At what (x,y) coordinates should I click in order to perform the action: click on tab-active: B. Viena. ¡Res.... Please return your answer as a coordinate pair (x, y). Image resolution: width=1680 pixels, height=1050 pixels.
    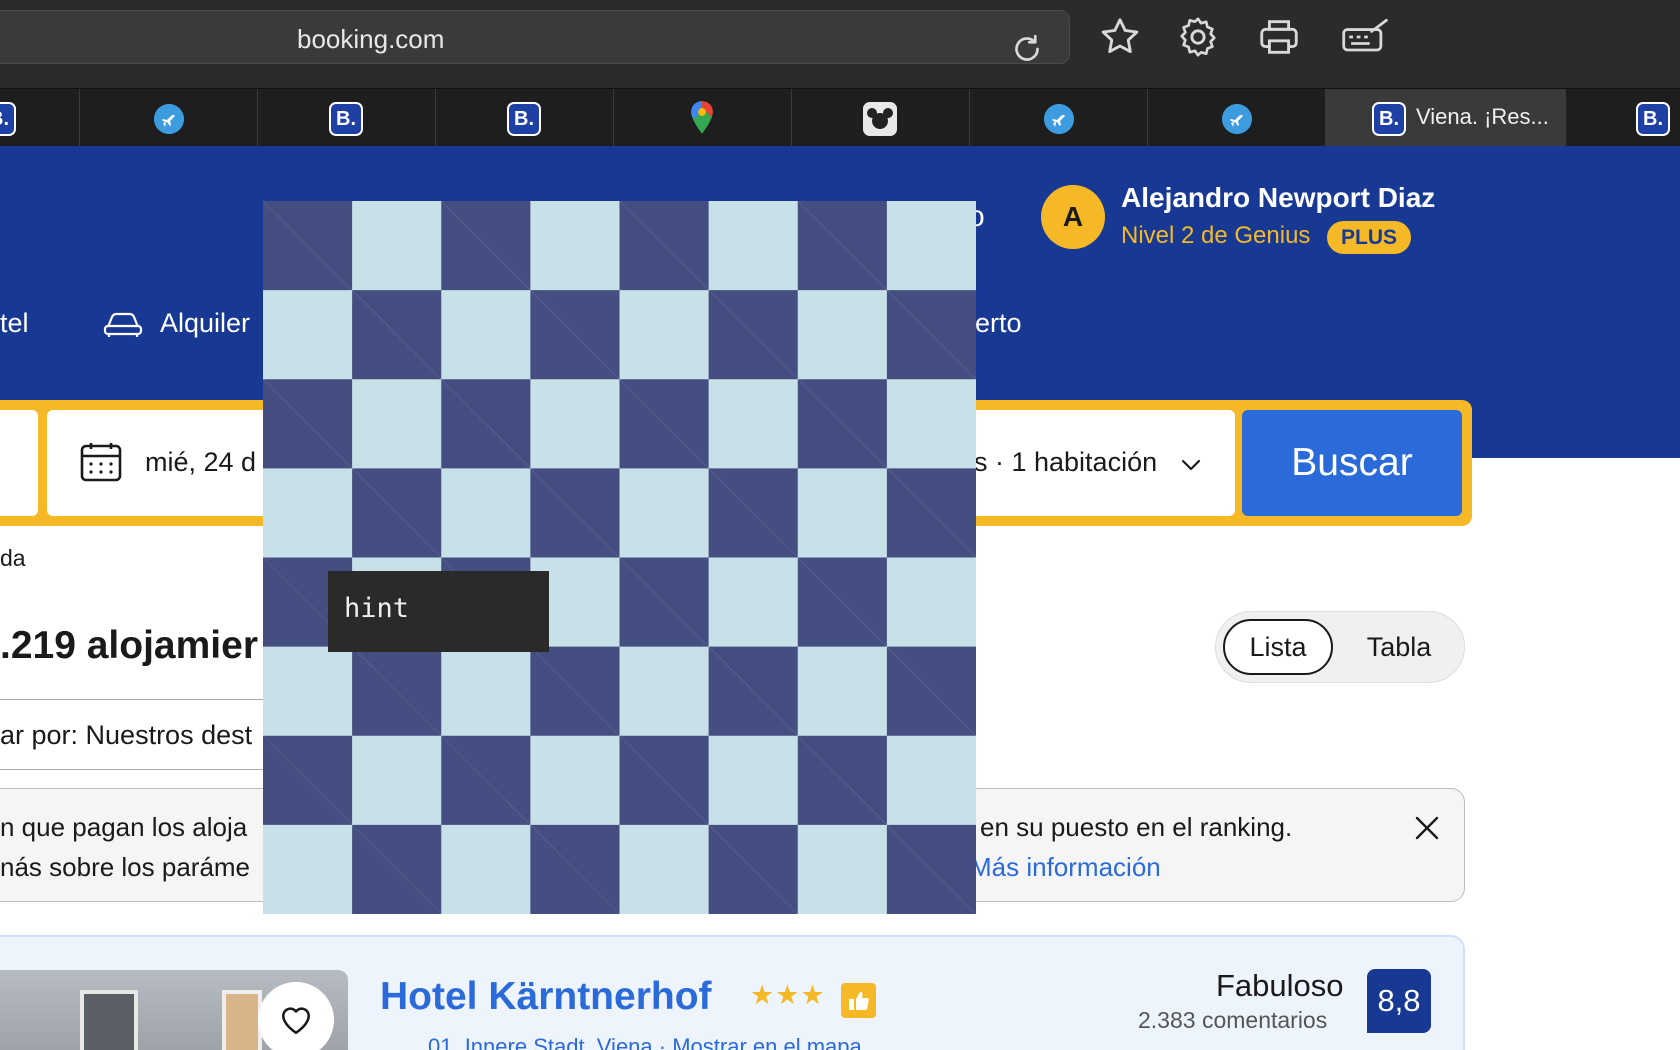
    Looking at the image, I should click on (1446, 117).